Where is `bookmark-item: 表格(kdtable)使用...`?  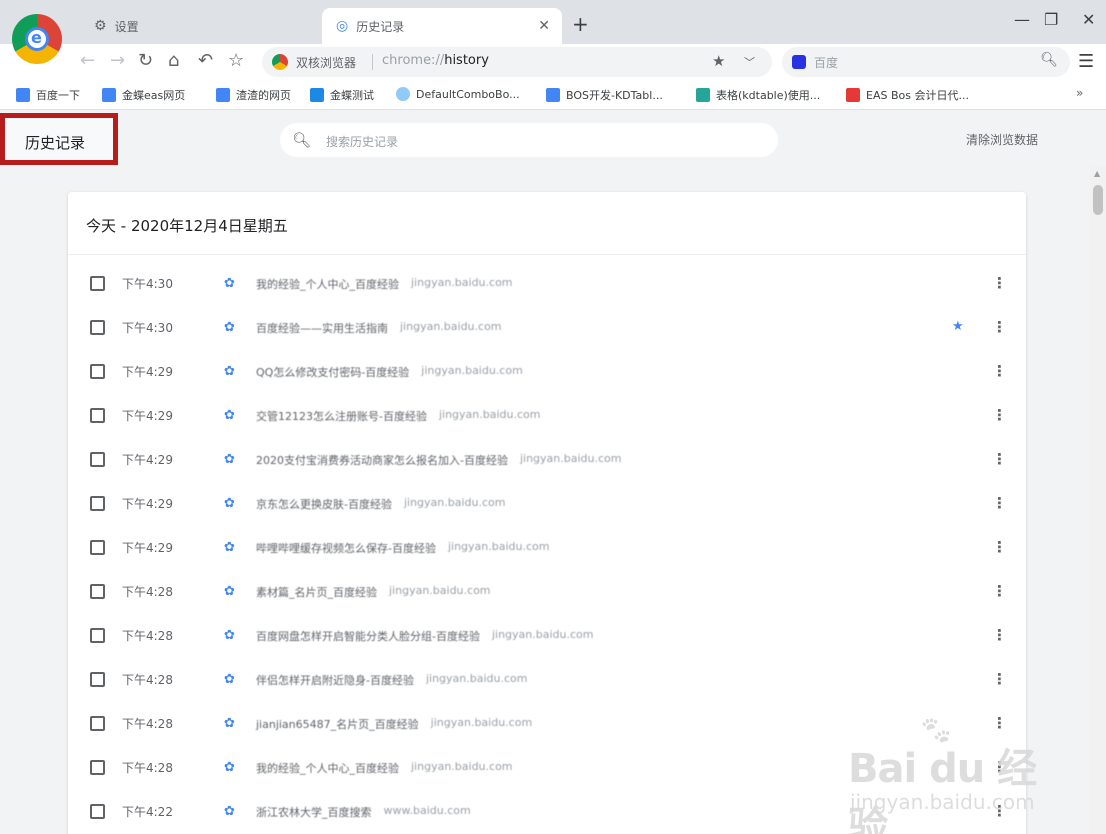
bookmark-item: 表格(kdtable)使用... is located at coordinates (758, 95).